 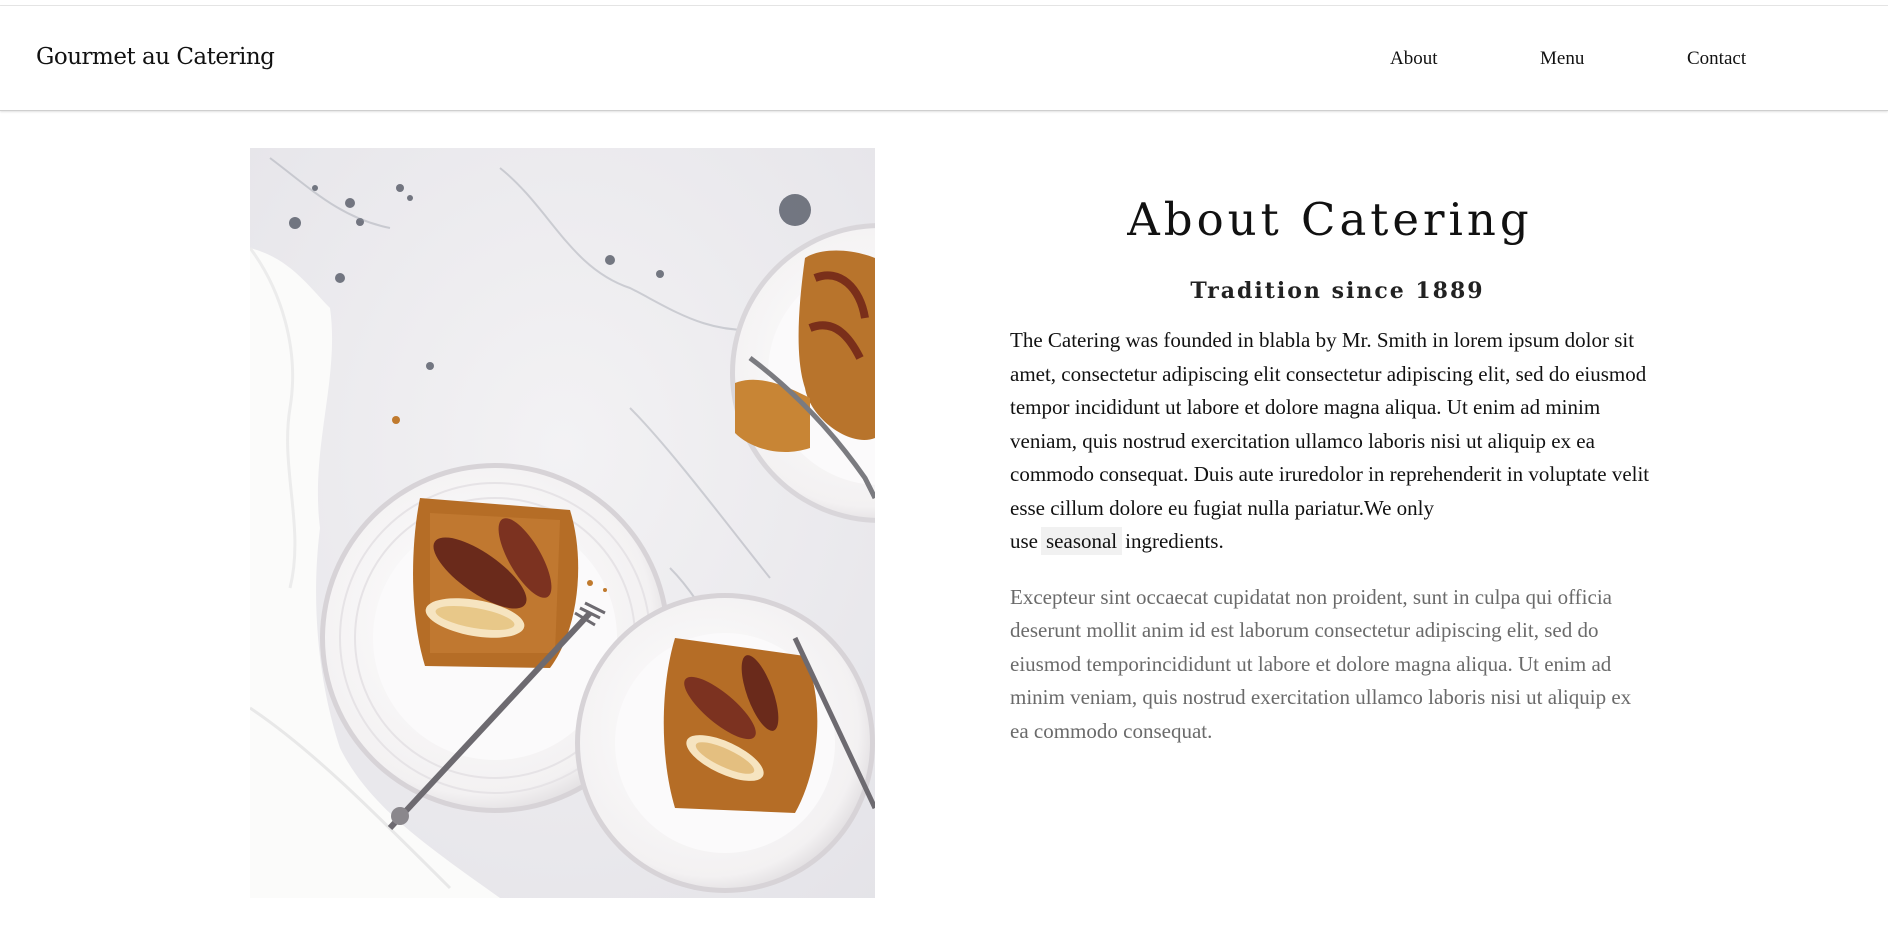 I want to click on seasonal-highlight: seasonal, so click(x=1082, y=541).